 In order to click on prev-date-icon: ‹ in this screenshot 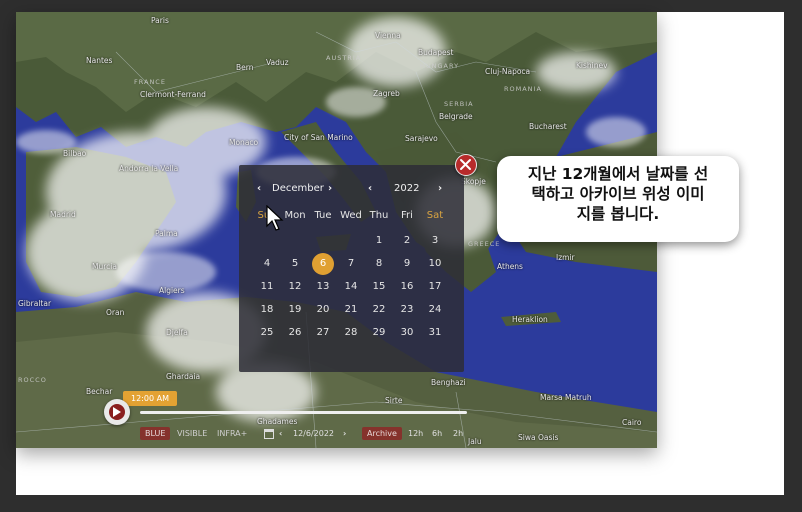, I will do `click(280, 433)`.